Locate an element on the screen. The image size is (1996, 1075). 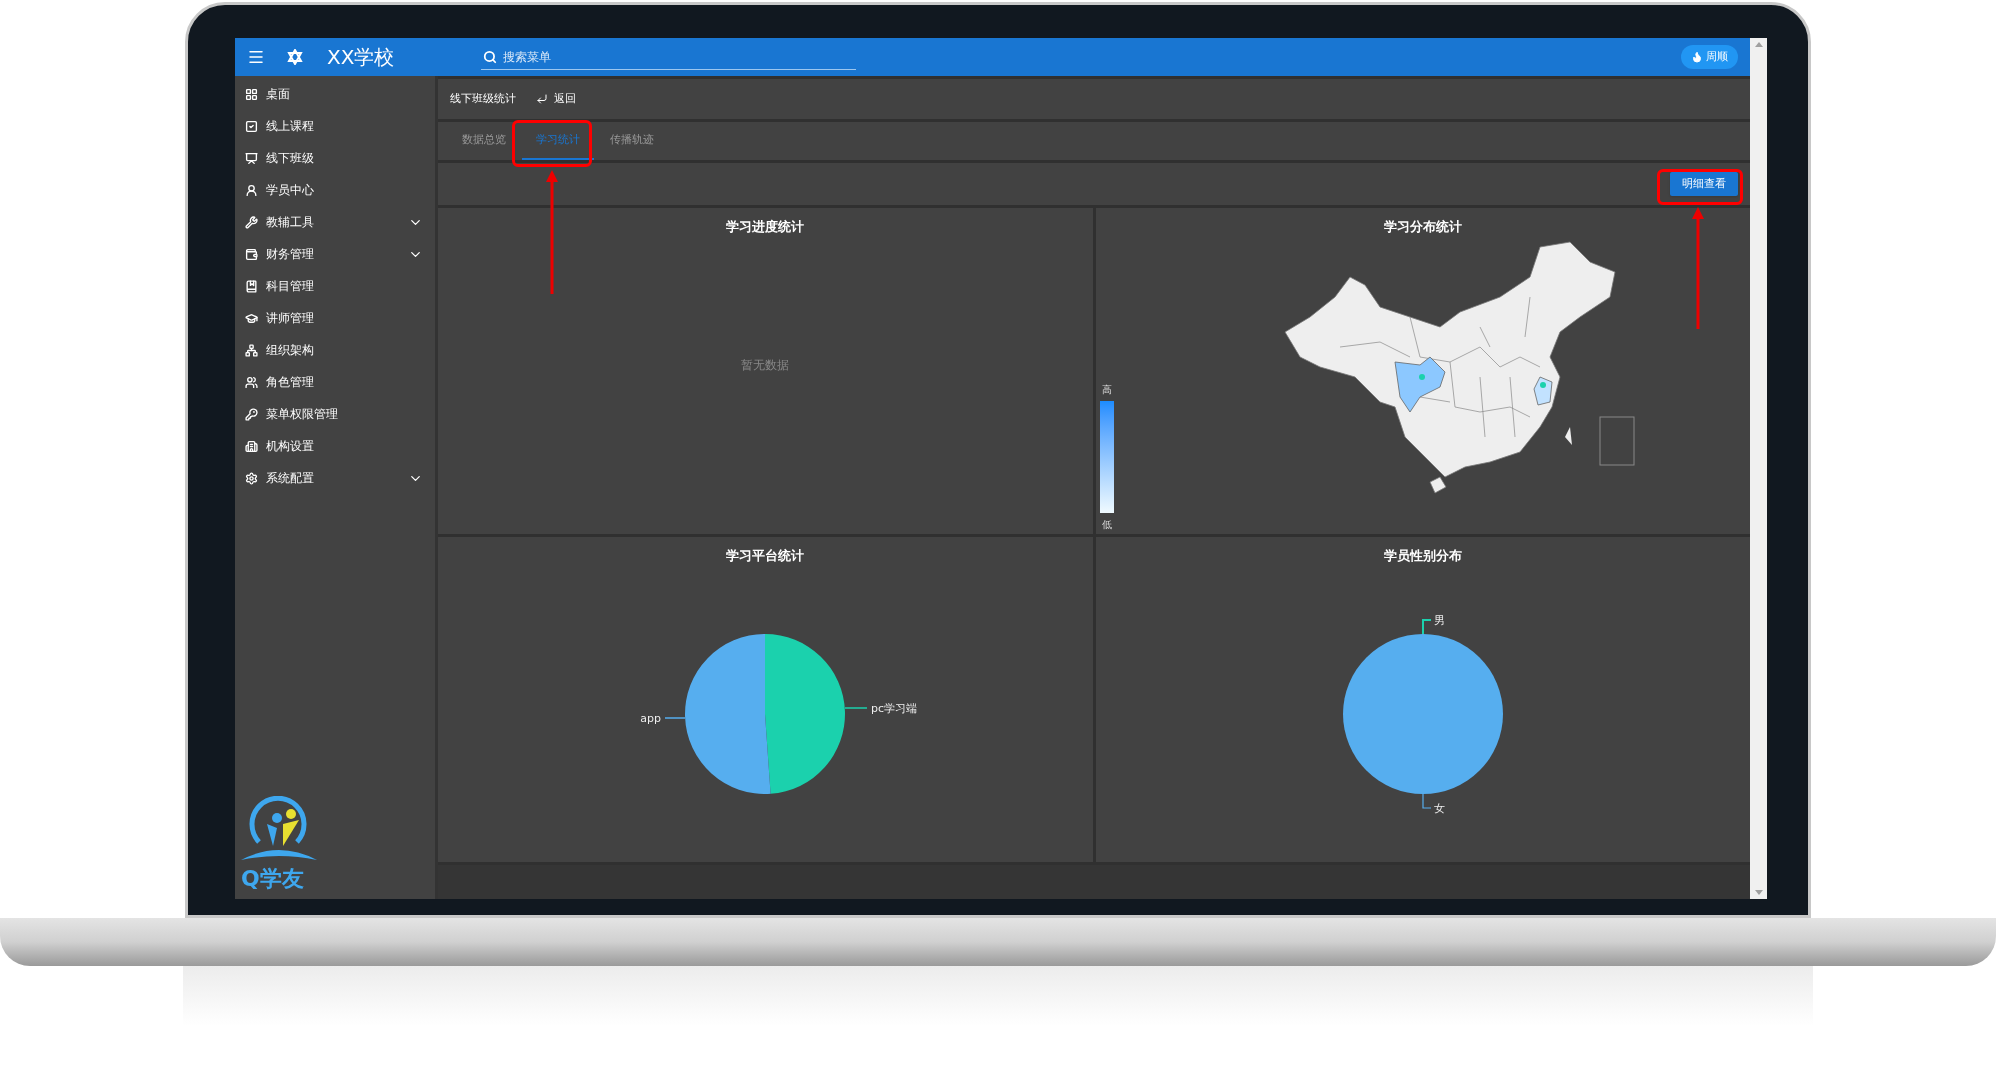
slice-label: 男 is located at coordinates (1439, 620).